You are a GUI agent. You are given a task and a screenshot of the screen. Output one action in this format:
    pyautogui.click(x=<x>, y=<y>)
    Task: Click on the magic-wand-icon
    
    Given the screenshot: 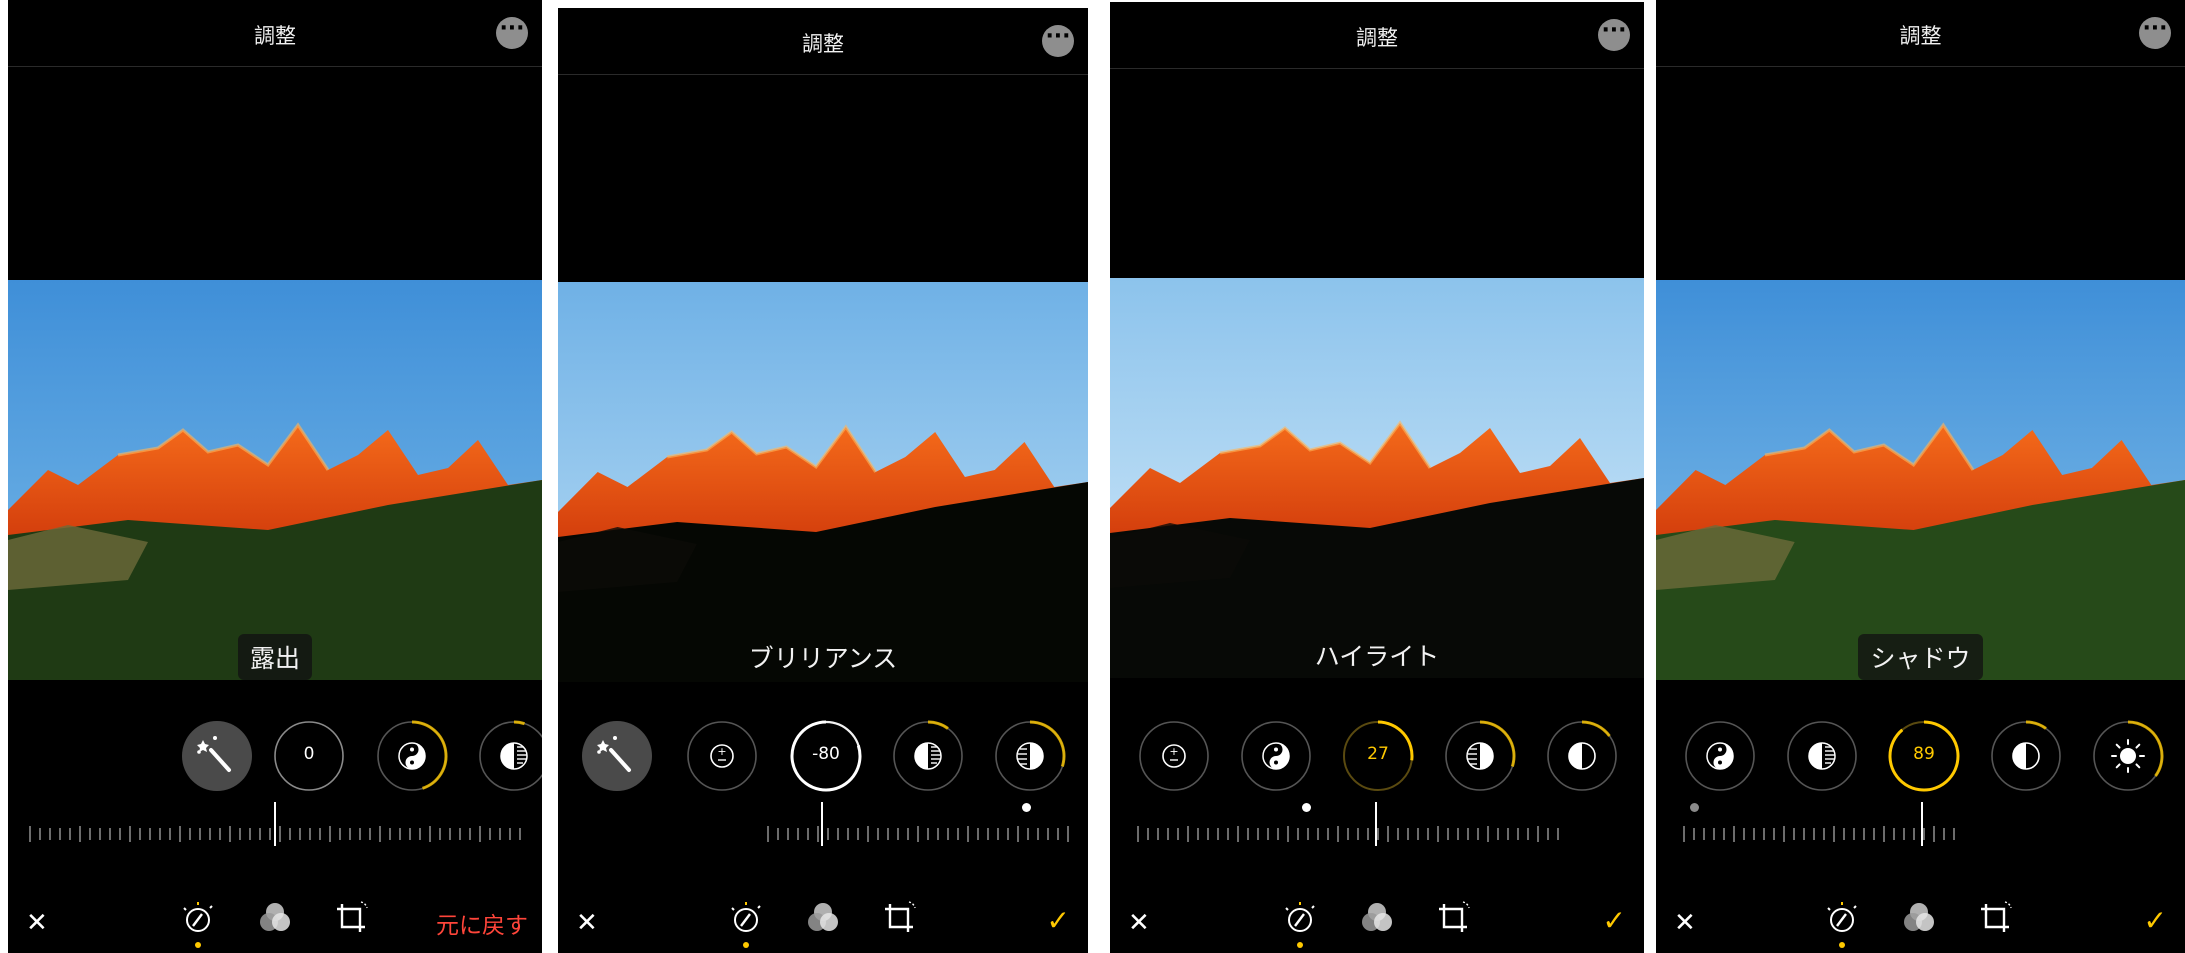 What is the action you would take?
    pyautogui.click(x=614, y=754)
    